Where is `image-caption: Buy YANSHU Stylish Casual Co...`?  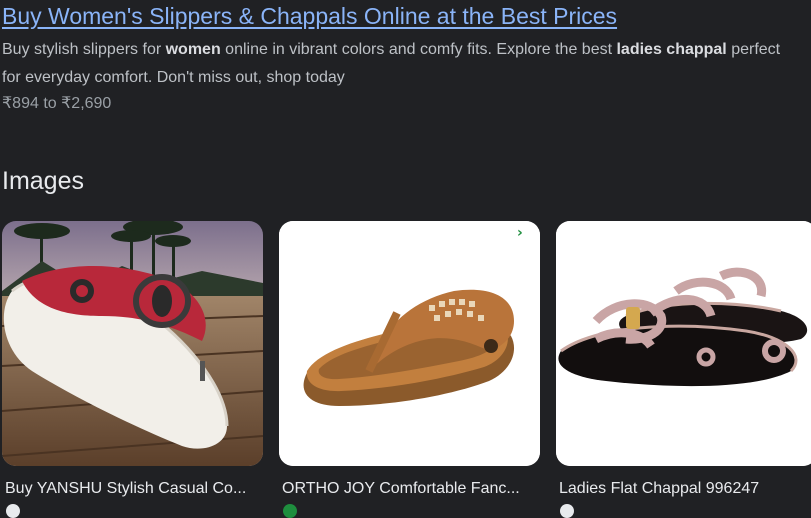
image-caption: Buy YANSHU Stylish Casual Co... is located at coordinates (134, 489).